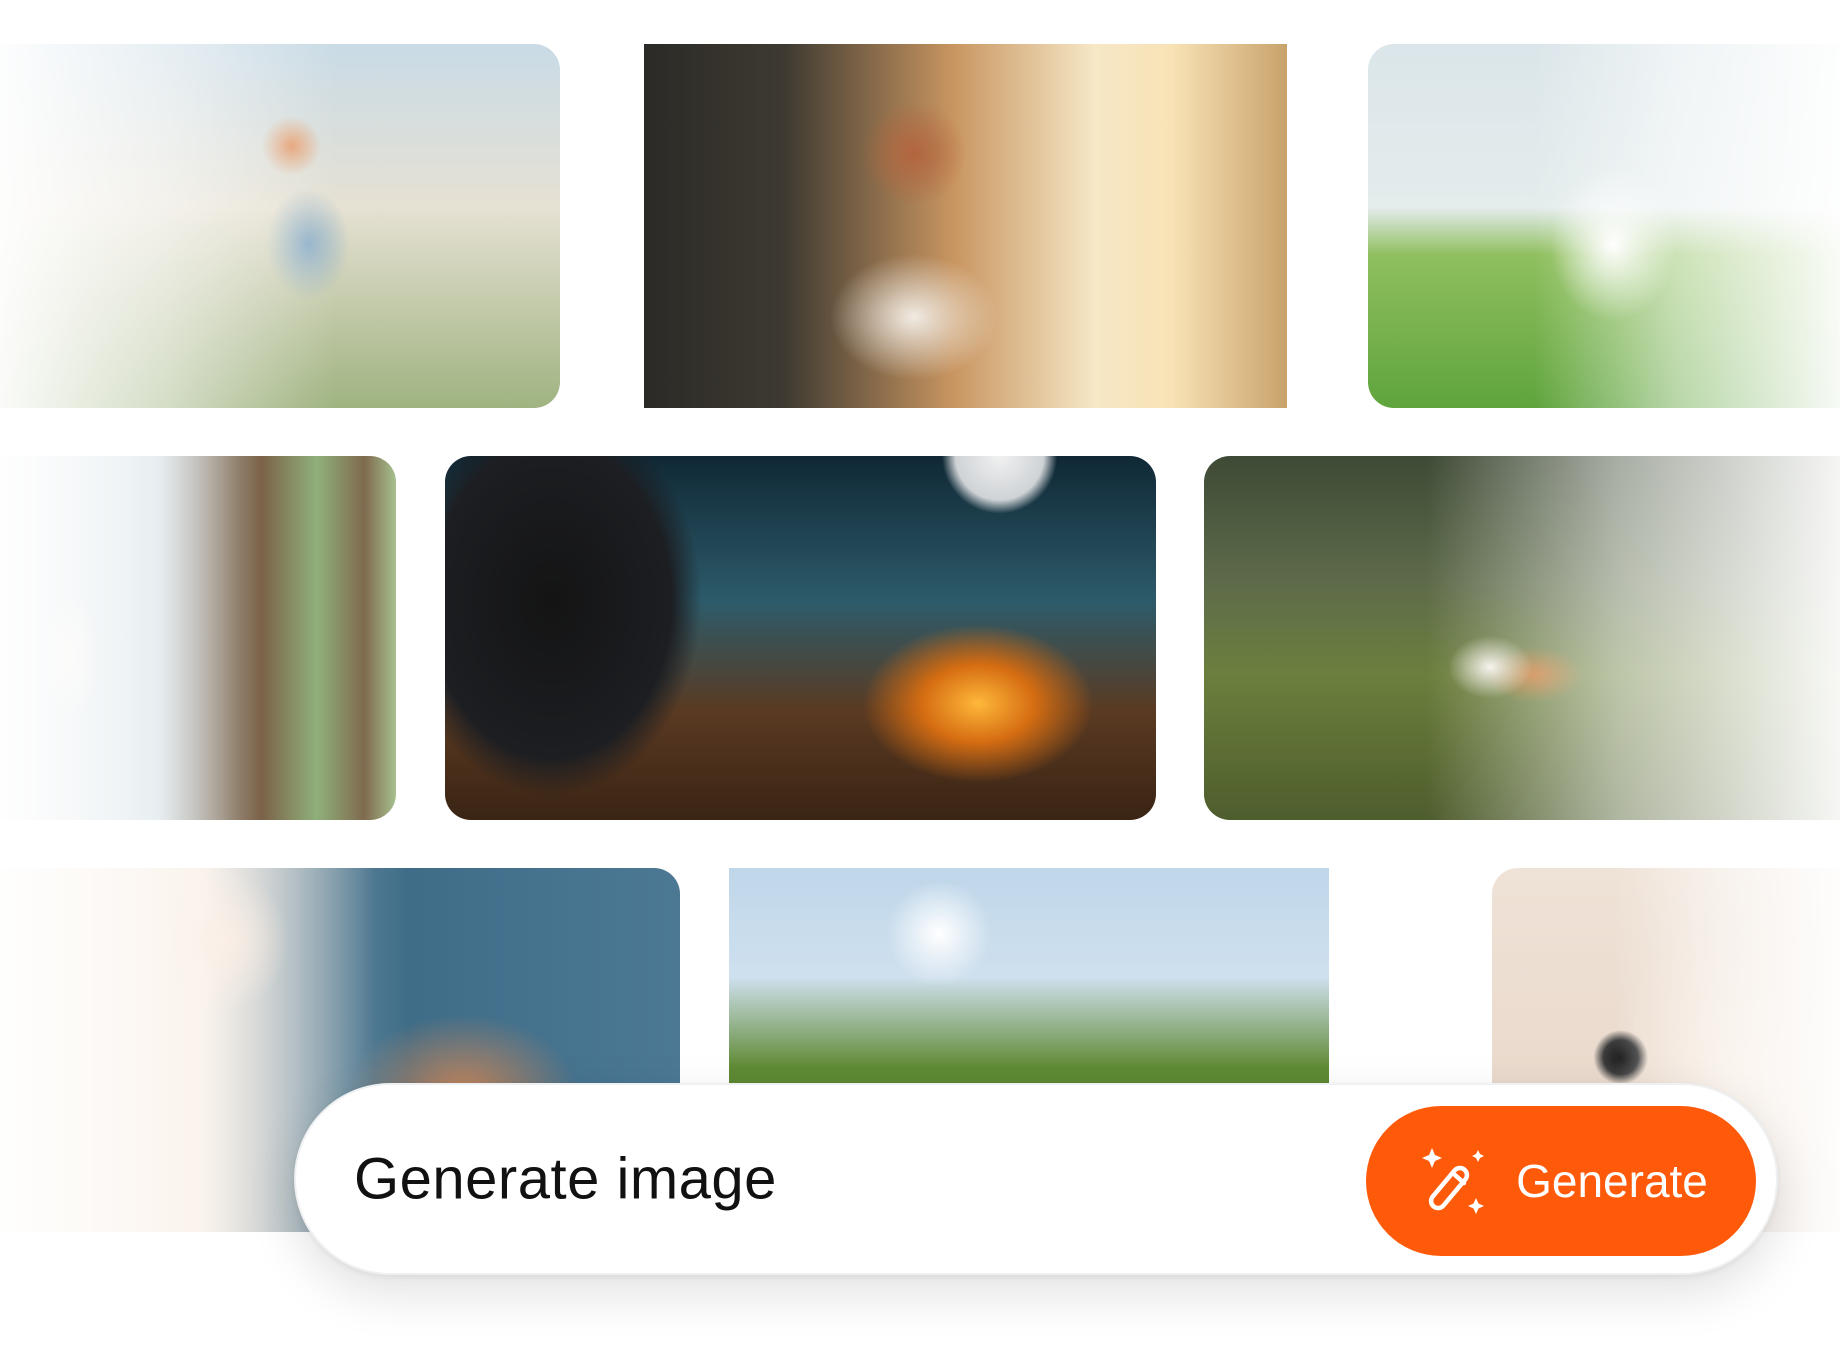  What do you see at coordinates (1612, 1181) in the screenshot?
I see `generate-button-label: Generate` at bounding box center [1612, 1181].